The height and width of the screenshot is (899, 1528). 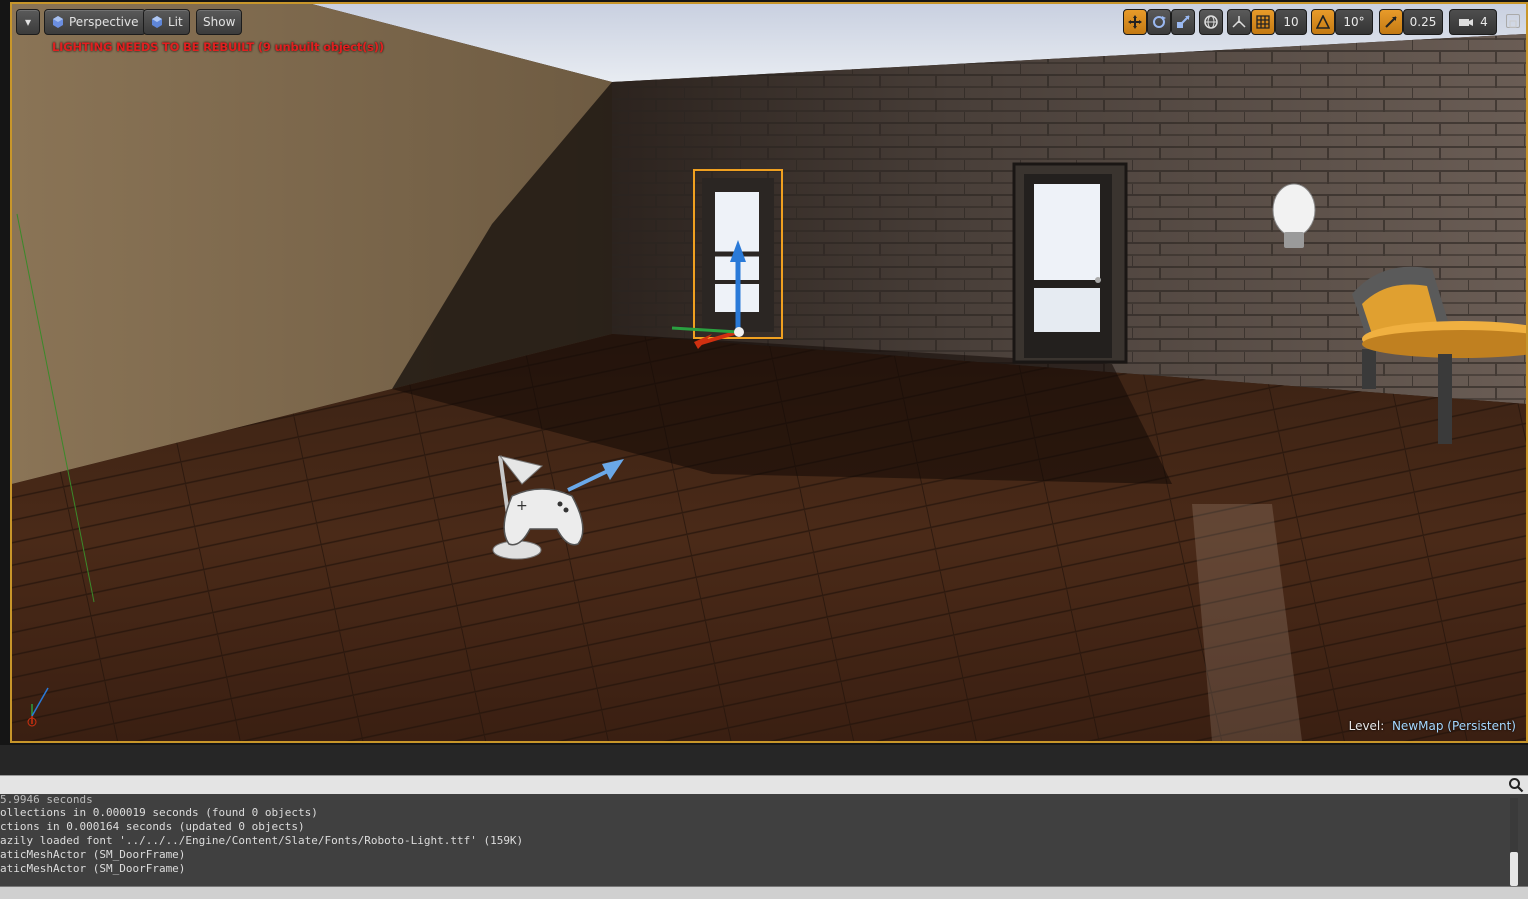 I want to click on lit-label: Lit, so click(x=175, y=22).